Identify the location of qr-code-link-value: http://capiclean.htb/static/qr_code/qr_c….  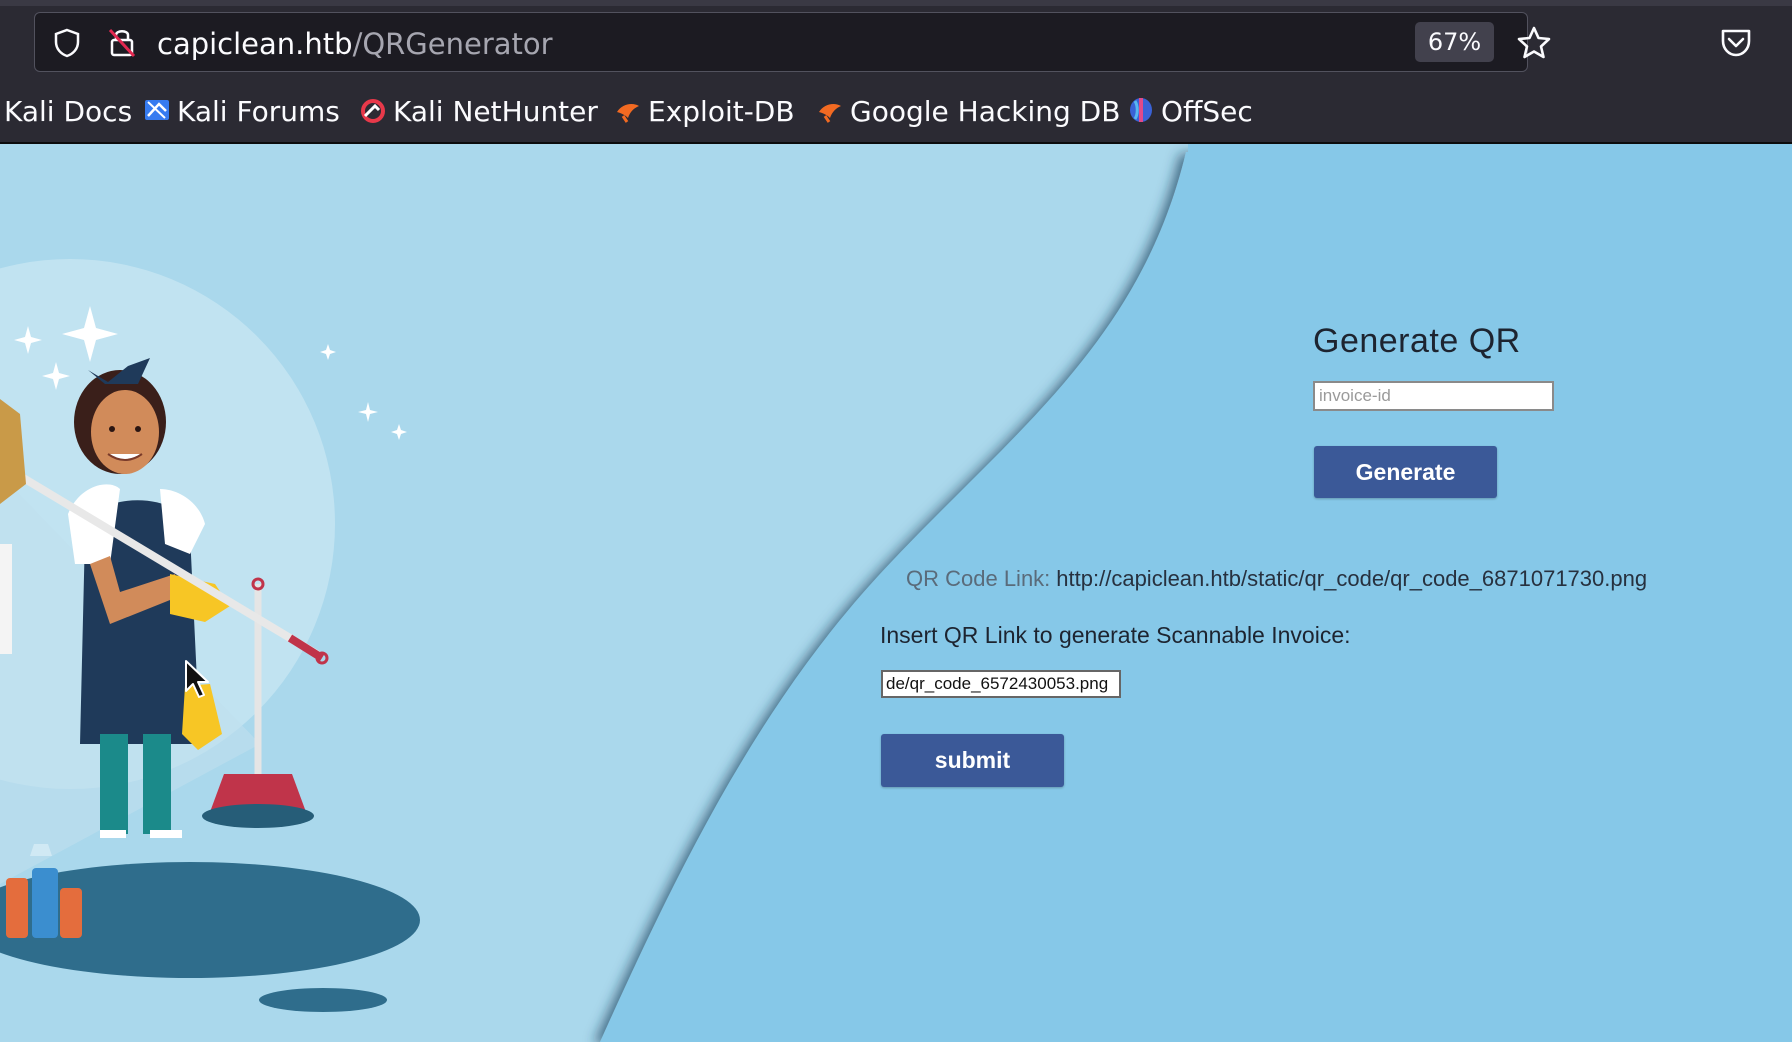
(1352, 578).